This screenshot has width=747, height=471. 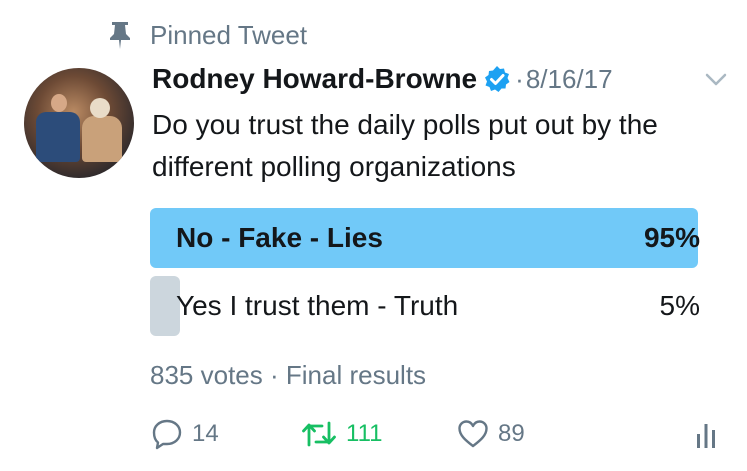 I want to click on like-button: 89, so click(x=490, y=434).